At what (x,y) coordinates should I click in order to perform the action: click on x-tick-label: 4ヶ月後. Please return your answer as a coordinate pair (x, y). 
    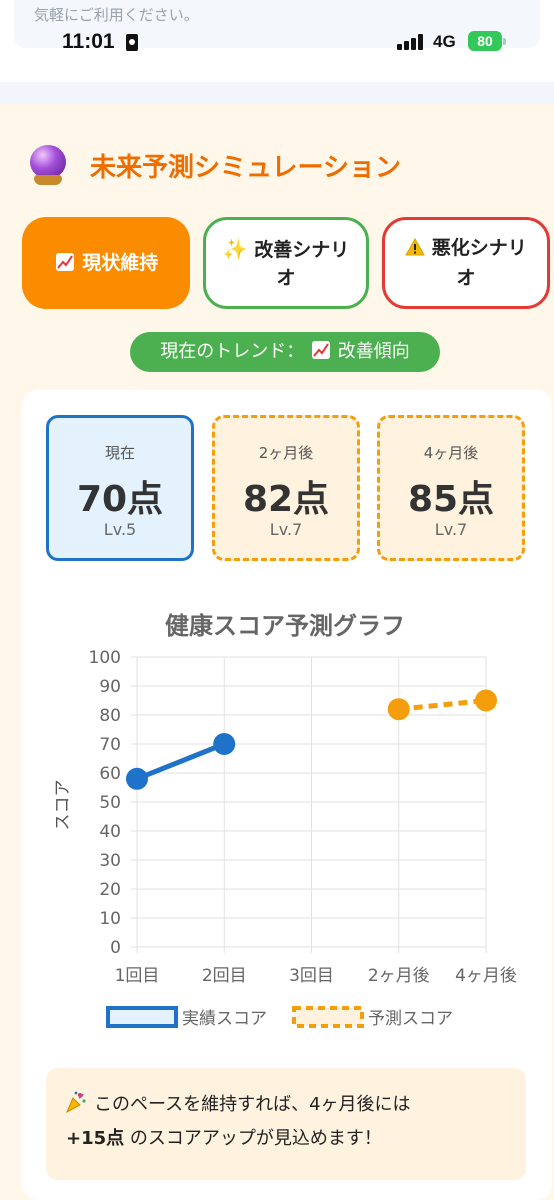
    Looking at the image, I should click on (486, 976).